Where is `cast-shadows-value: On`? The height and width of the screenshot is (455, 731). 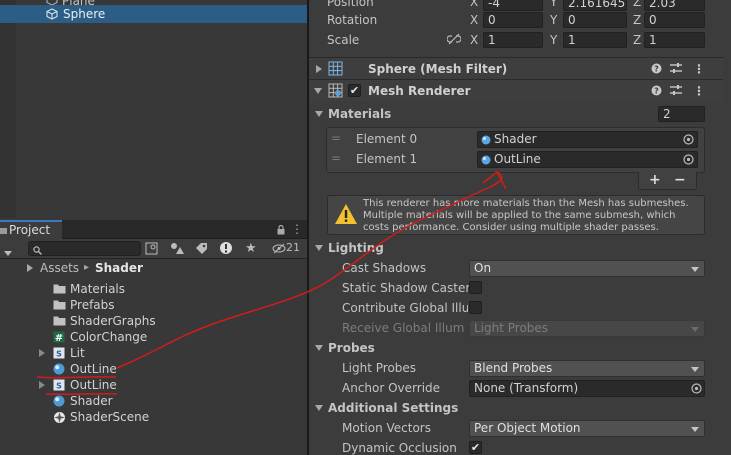
cast-shadows-value: On is located at coordinates (483, 268).